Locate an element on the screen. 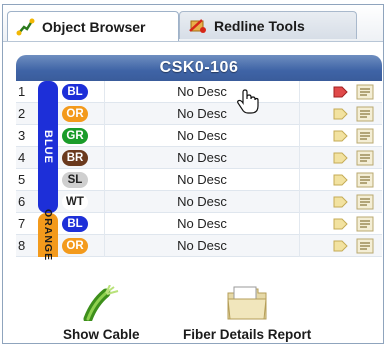  tab-object-browser: Object Browser is located at coordinates (93, 26).